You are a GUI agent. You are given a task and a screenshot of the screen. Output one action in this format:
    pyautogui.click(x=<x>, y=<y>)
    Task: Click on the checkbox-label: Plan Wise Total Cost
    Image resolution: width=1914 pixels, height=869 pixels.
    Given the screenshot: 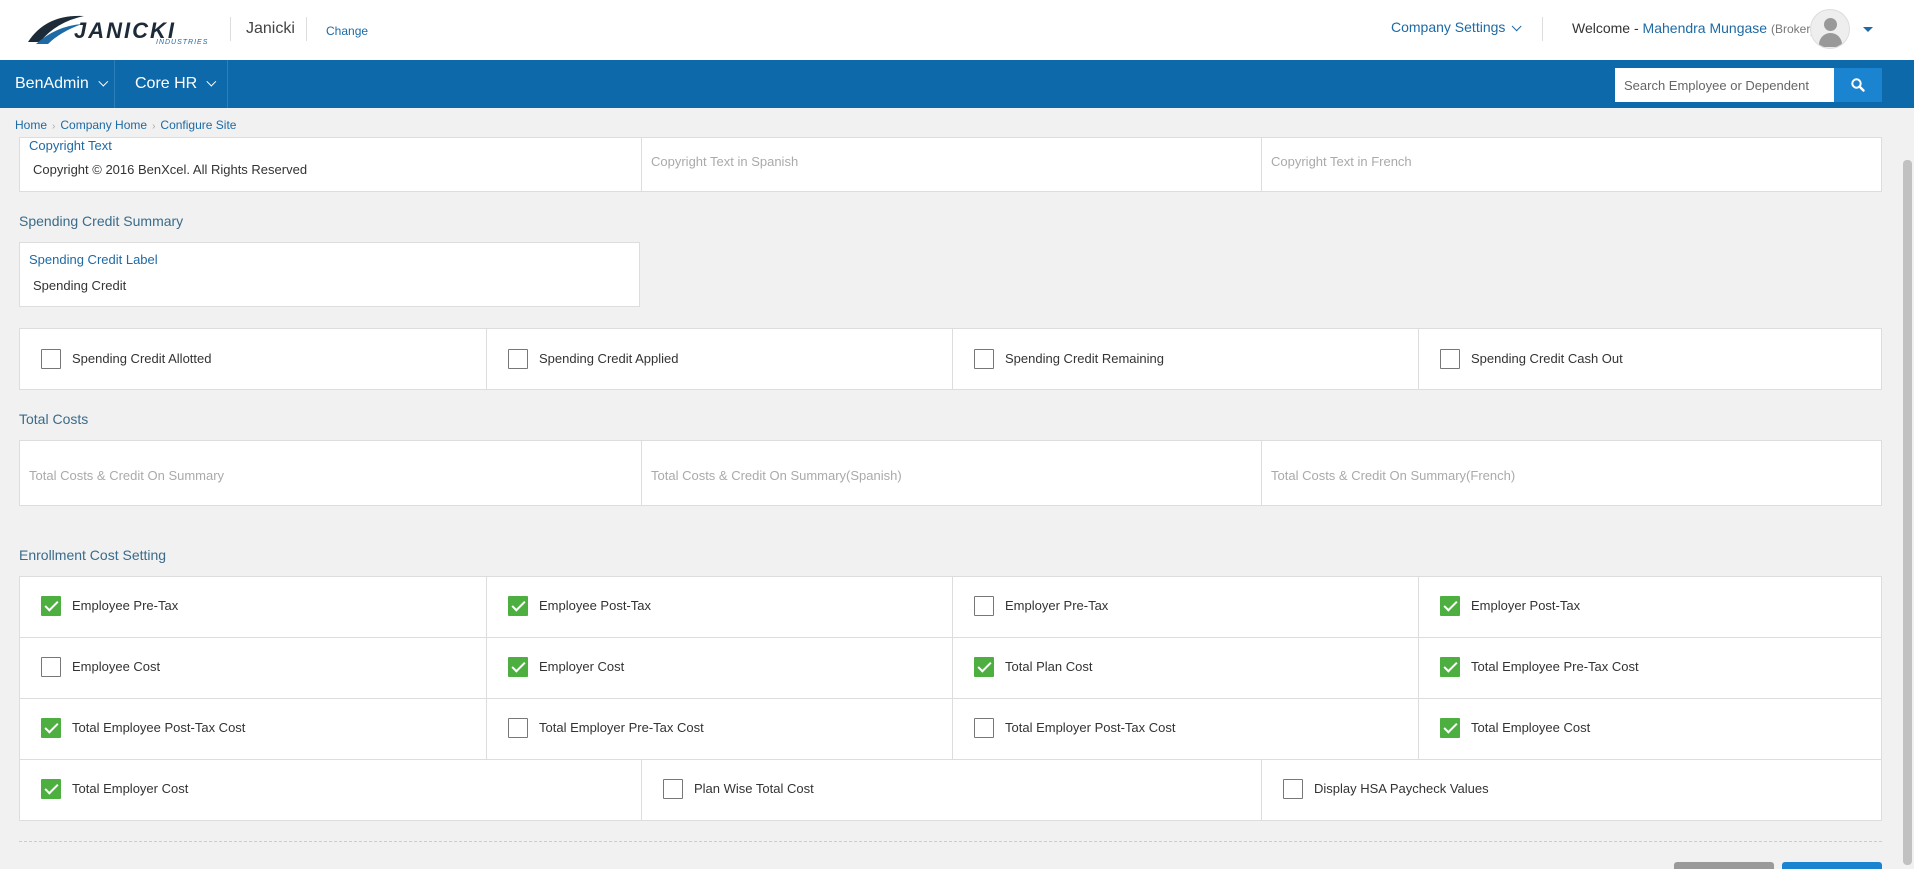 What is the action you would take?
    pyautogui.click(x=754, y=788)
    